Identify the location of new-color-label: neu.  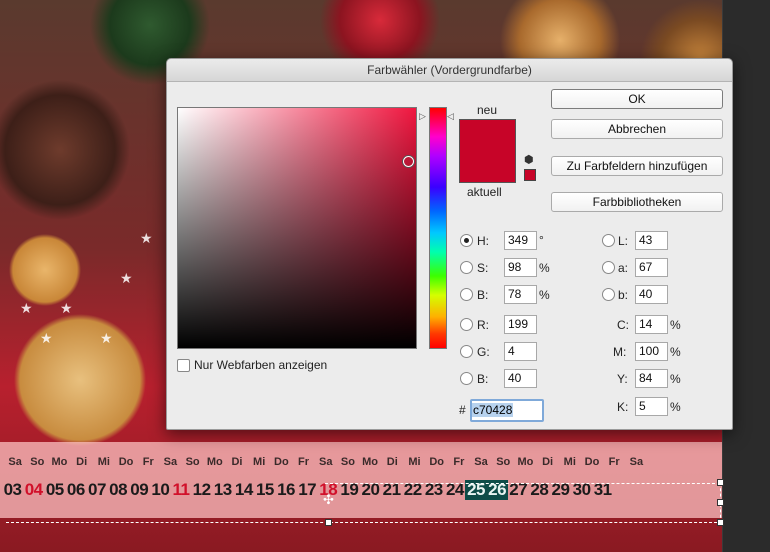
(487, 110).